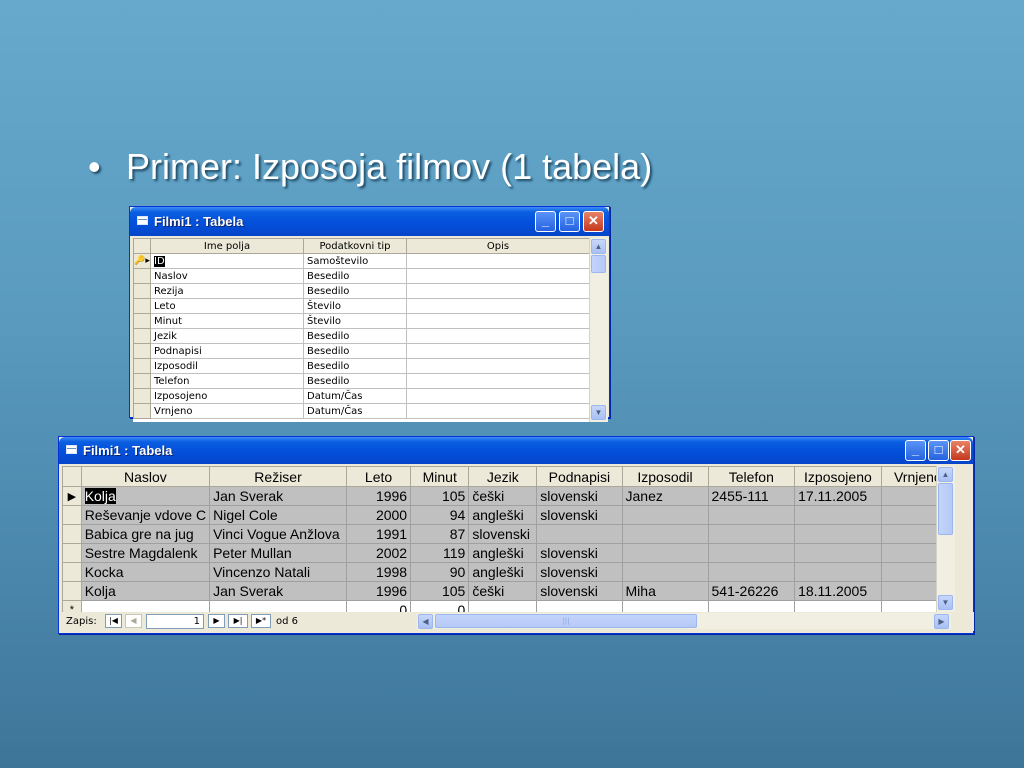  I want to click on last-record-button: ▶|, so click(238, 621).